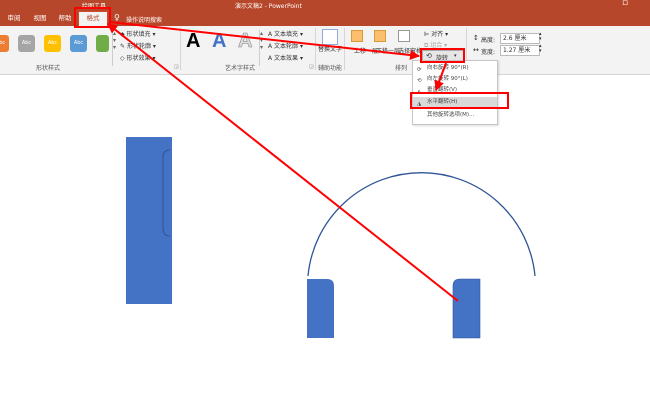 The image size is (650, 401). What do you see at coordinates (419, 104) in the screenshot?
I see `flip-horizontal-icon: ◮` at bounding box center [419, 104].